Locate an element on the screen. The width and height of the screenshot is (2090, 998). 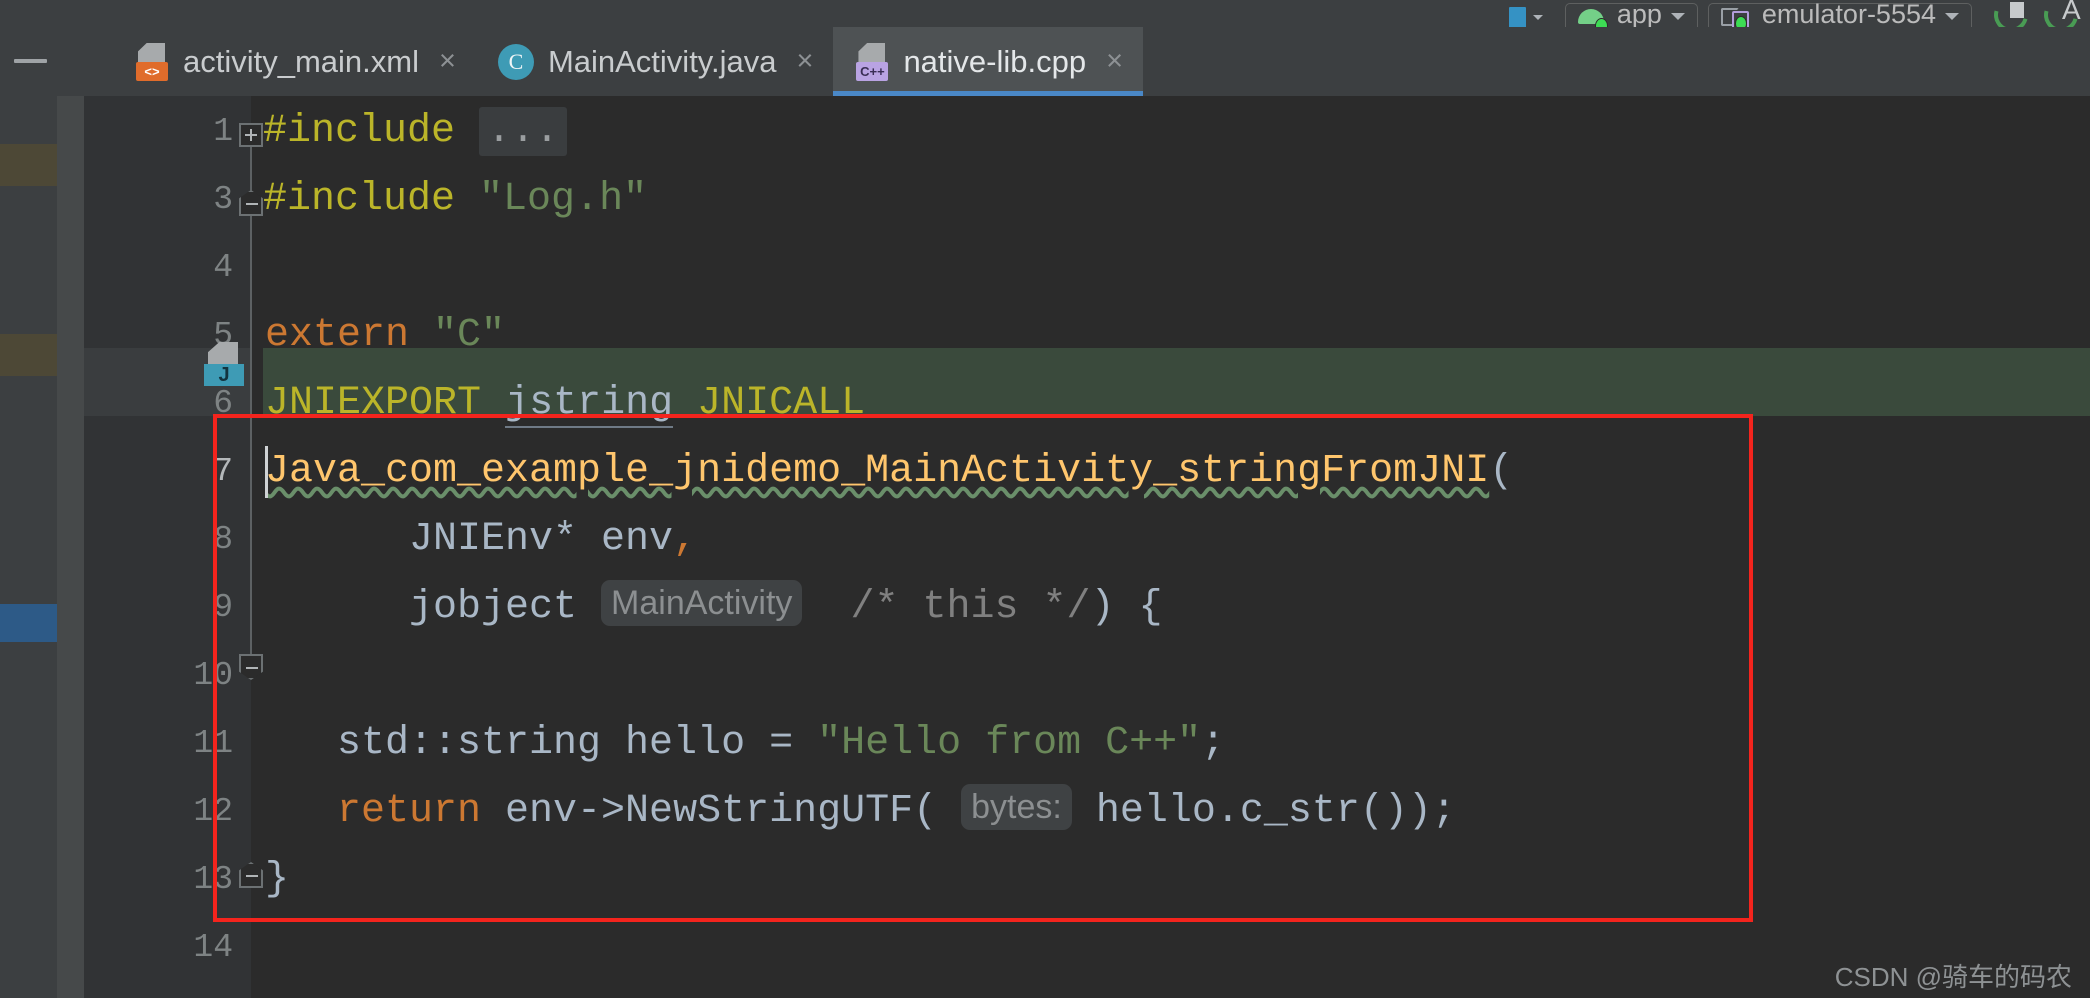
device-selector-label: emulator-5554 is located at coordinates (1848, 13).